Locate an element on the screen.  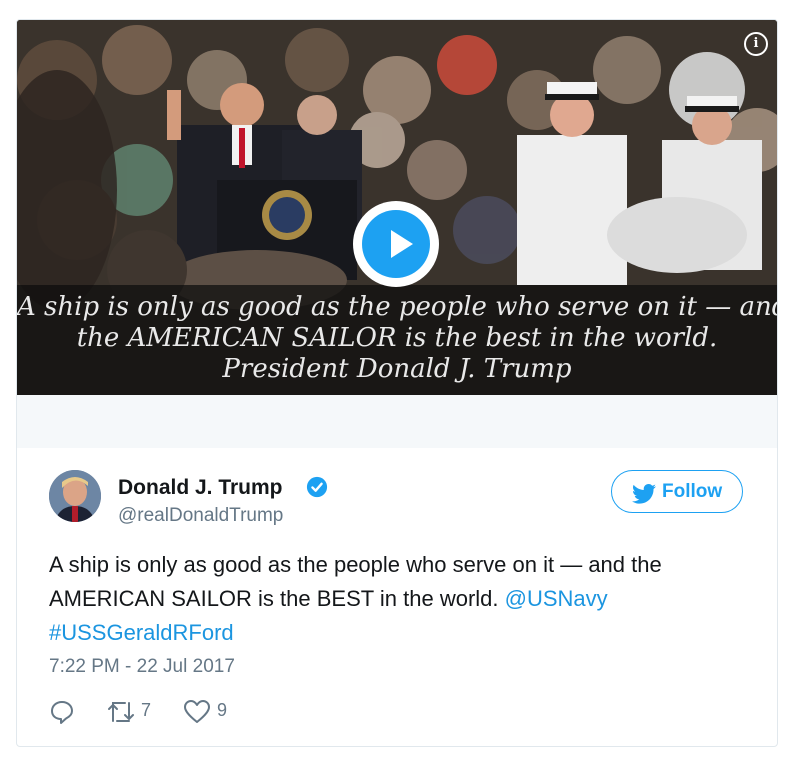
reply-icon is located at coordinates (62, 712).